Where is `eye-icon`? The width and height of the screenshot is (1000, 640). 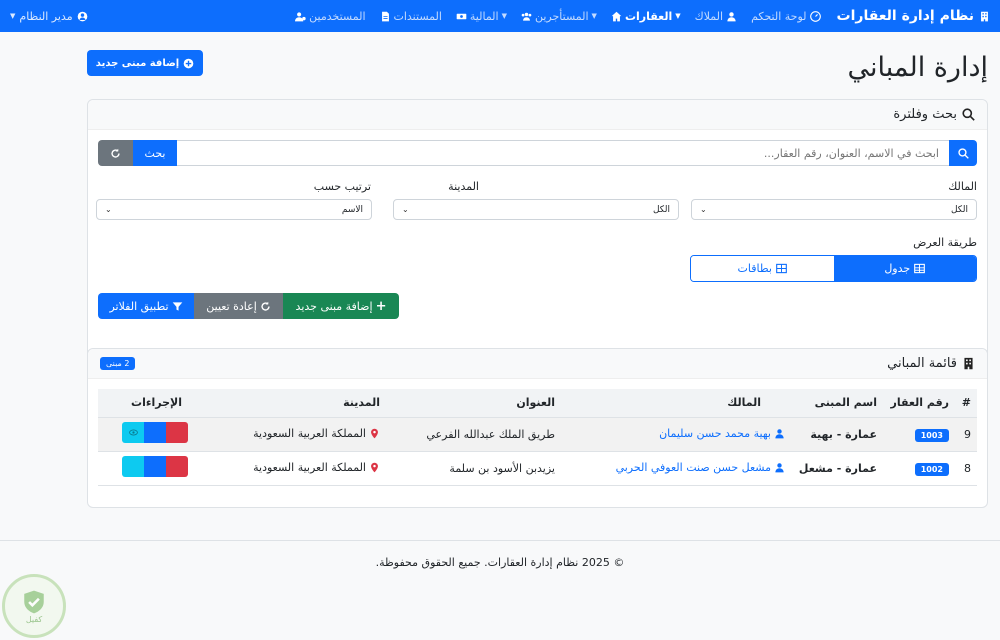 eye-icon is located at coordinates (133, 432).